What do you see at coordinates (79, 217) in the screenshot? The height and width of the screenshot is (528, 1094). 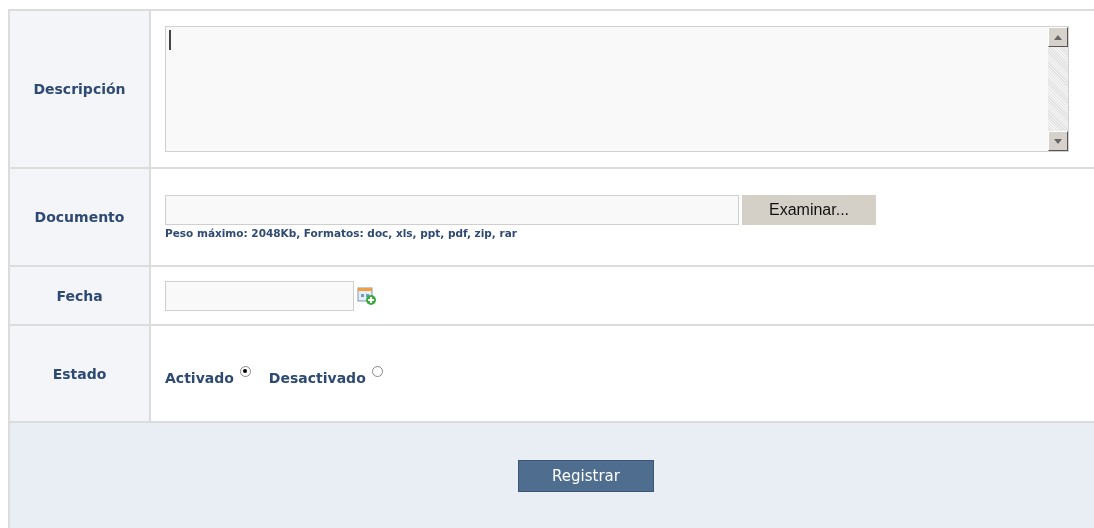 I see `field-label: Documento` at bounding box center [79, 217].